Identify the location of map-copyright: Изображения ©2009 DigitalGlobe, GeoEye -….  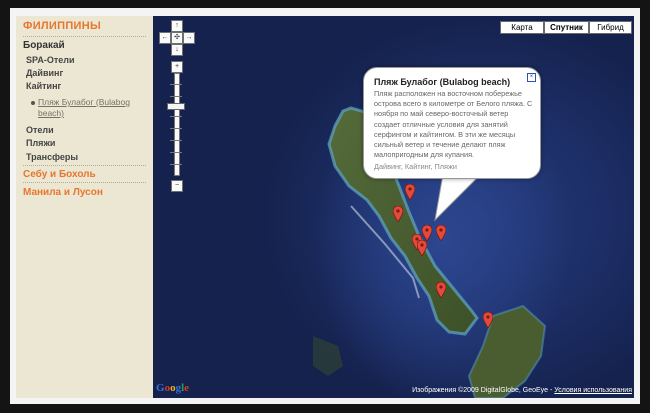
(522, 390).